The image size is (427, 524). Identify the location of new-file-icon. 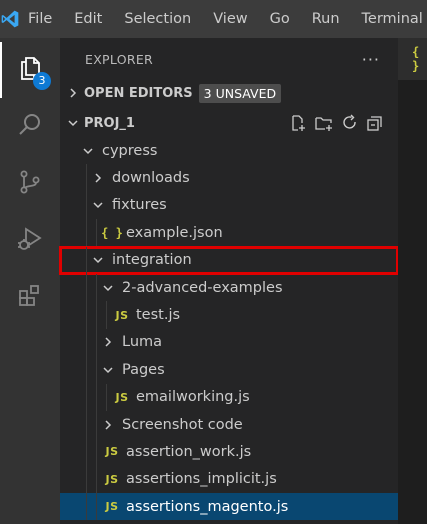
(298, 123).